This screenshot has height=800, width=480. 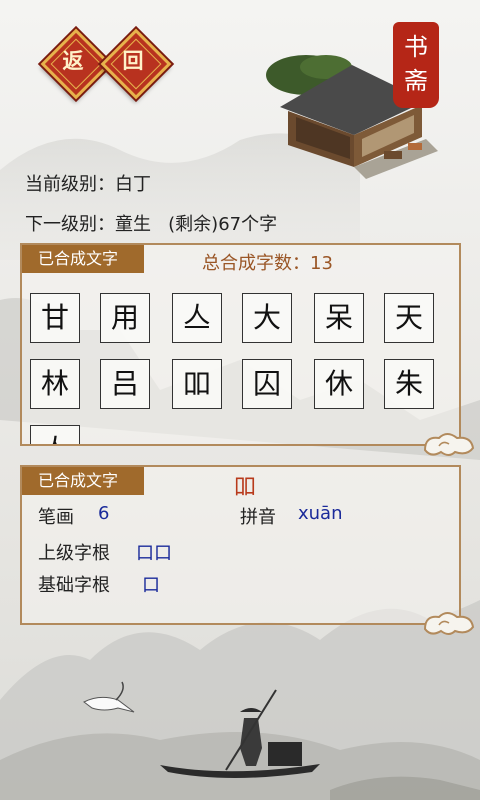 I want to click on base-root-value: 口, so click(x=151, y=585).